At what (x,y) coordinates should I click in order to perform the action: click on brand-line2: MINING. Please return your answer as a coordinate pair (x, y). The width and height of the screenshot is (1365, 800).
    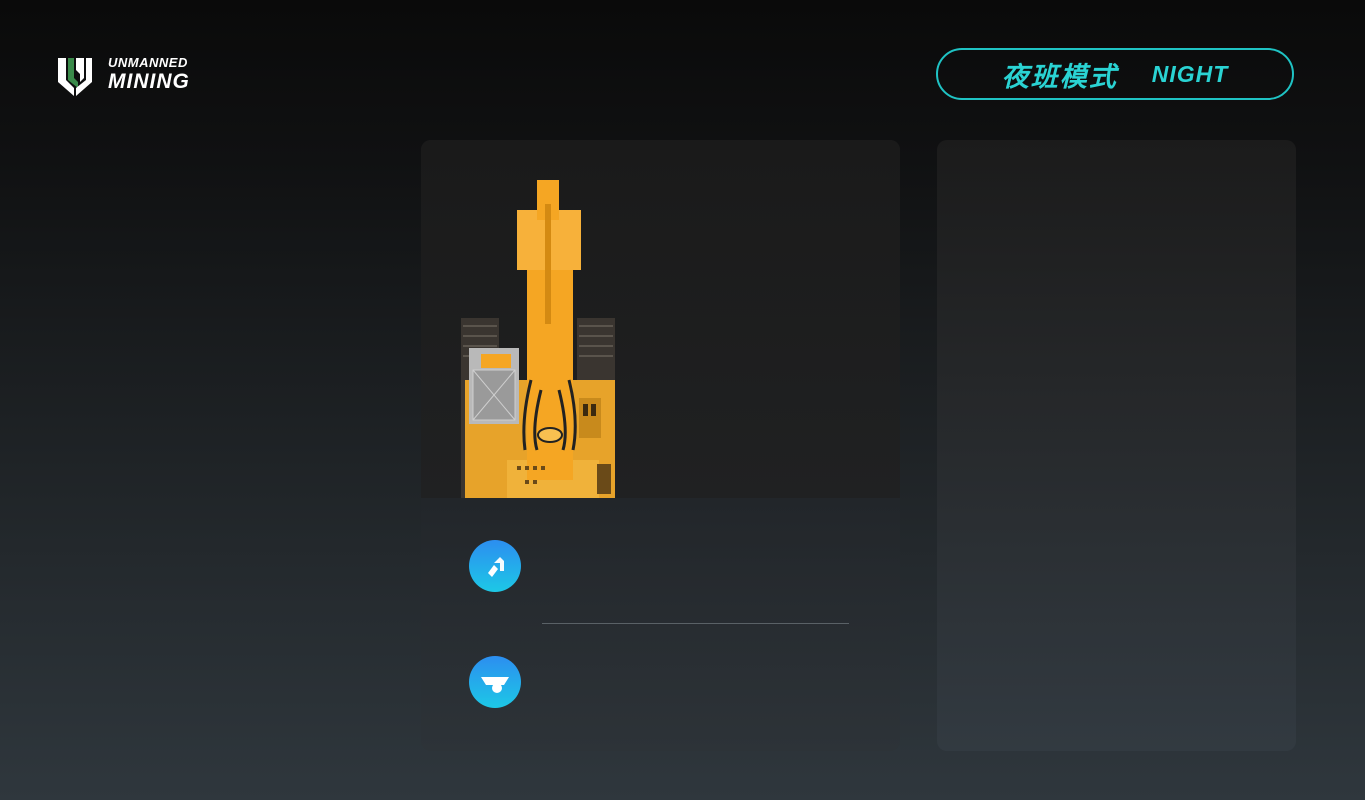
    Looking at the image, I should click on (149, 81).